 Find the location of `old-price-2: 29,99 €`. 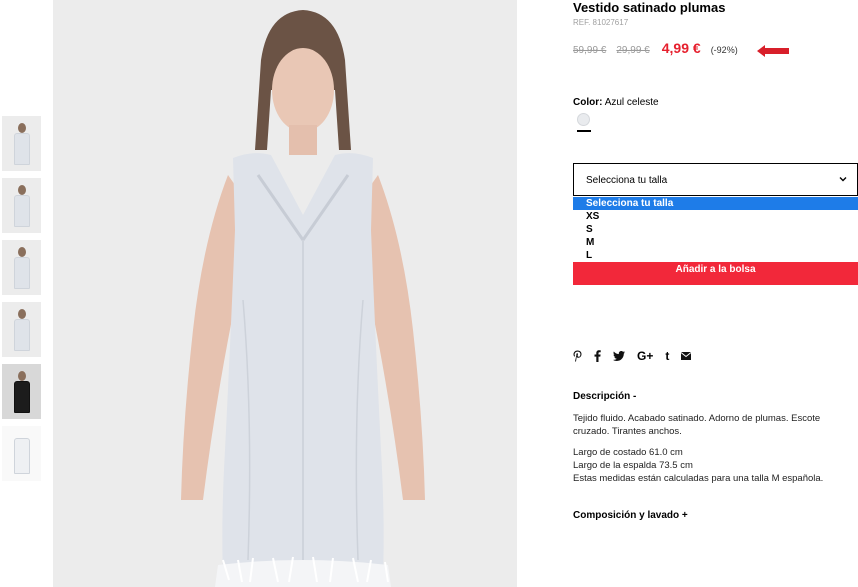

old-price-2: 29,99 € is located at coordinates (633, 50).